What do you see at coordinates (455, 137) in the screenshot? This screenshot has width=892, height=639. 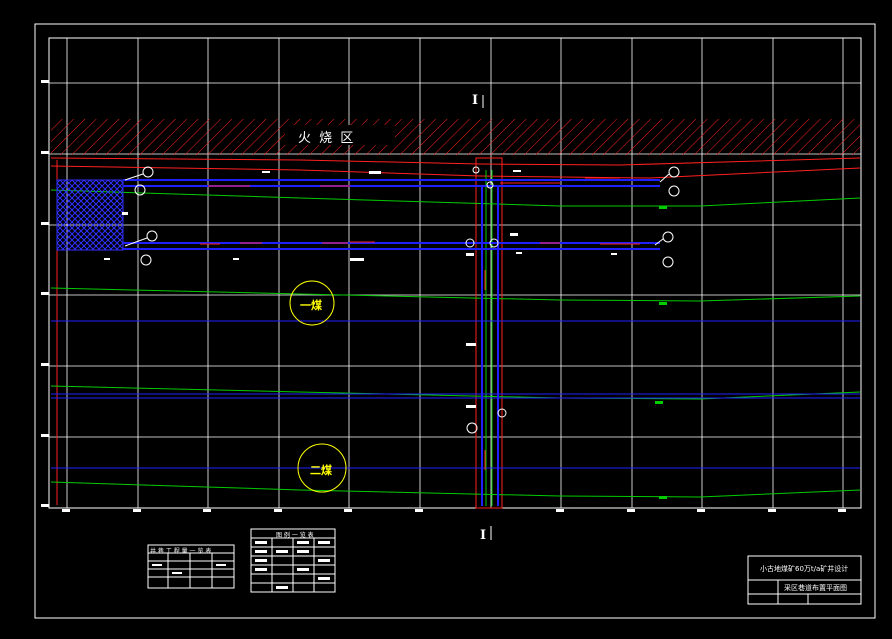 I see `fire-zone-area` at bounding box center [455, 137].